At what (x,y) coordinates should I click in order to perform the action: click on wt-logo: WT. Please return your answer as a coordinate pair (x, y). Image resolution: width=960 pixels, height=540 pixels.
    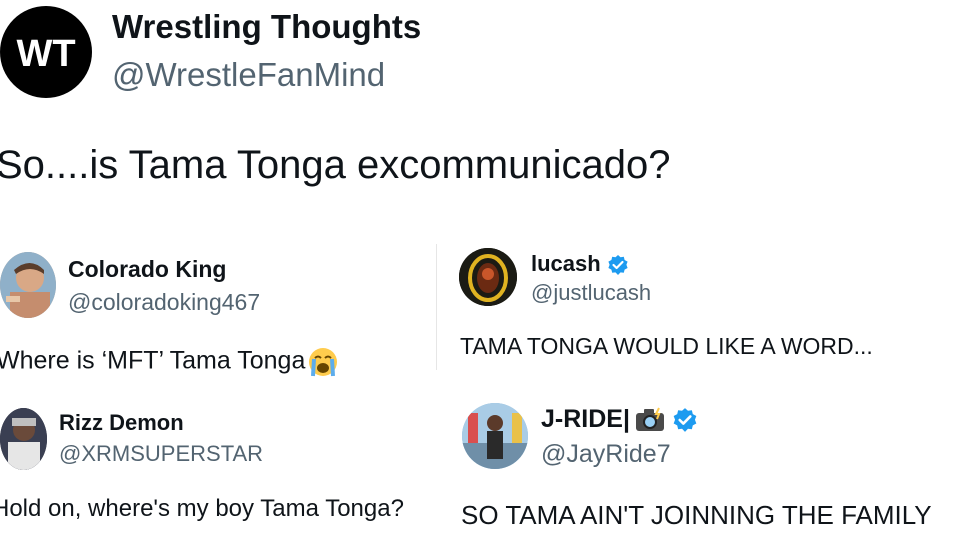
    Looking at the image, I should click on (45, 54).